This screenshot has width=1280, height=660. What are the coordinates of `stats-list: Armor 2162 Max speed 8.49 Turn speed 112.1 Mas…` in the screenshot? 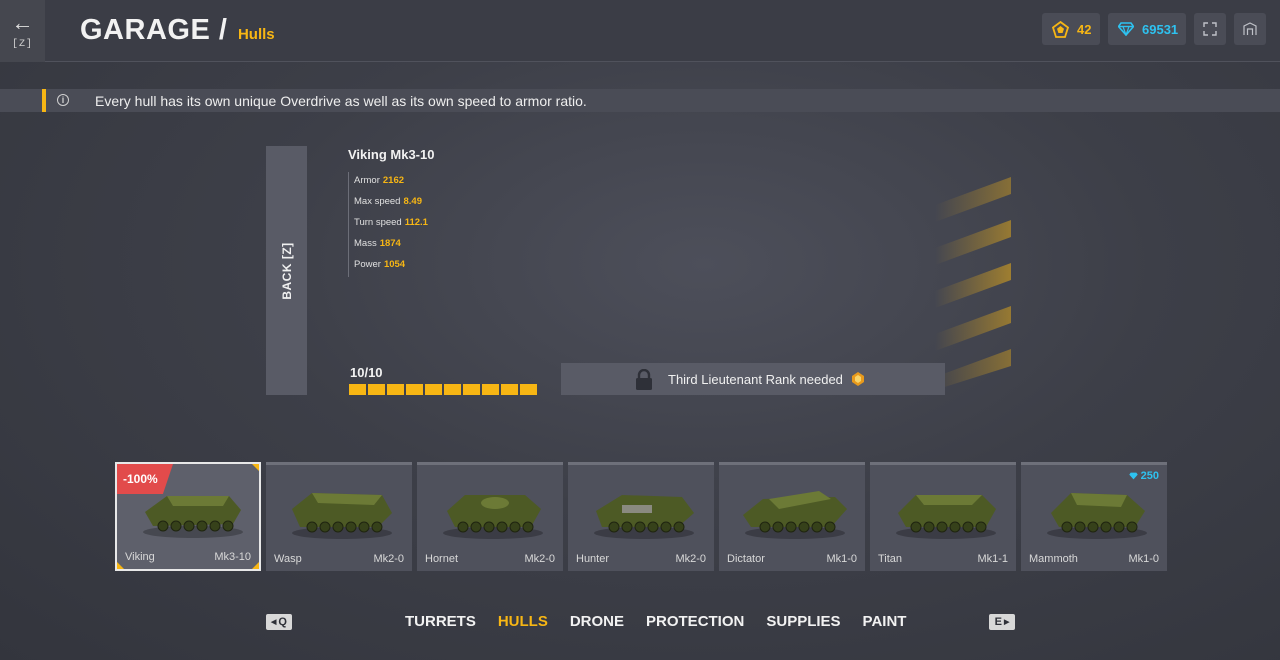 It's located at (388, 224).